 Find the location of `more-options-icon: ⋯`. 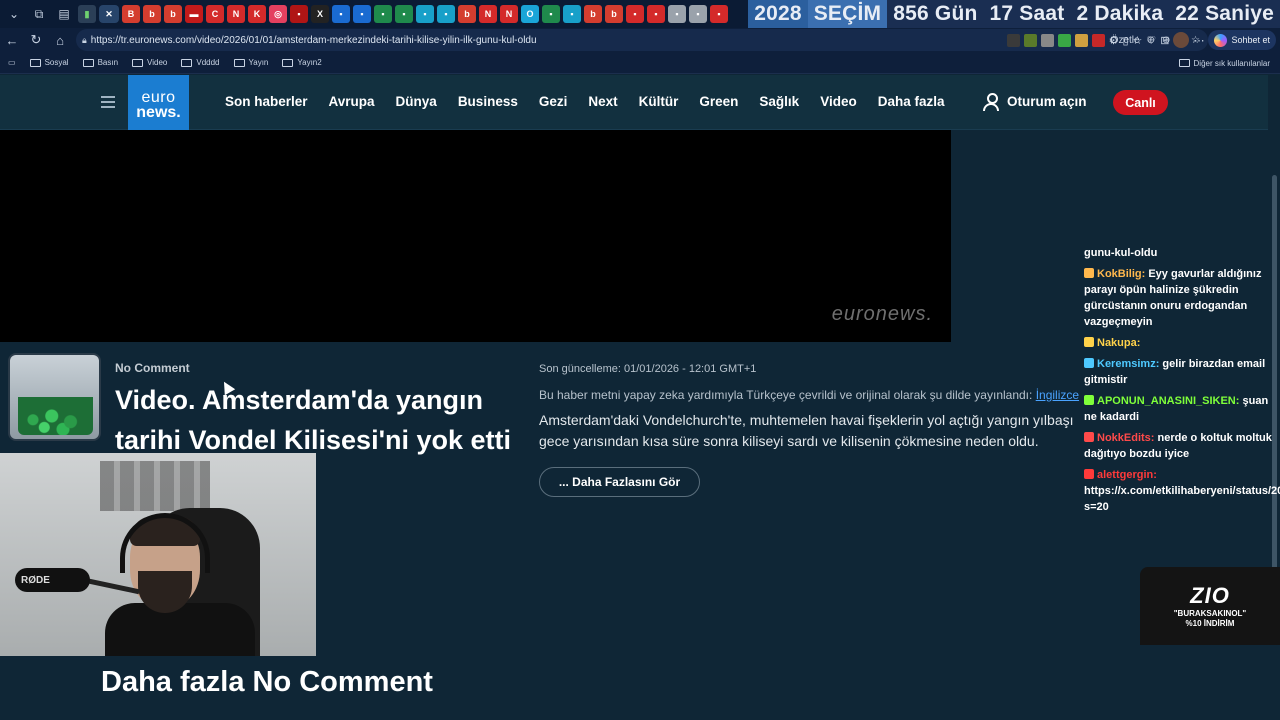

more-options-icon: ⋯ is located at coordinates (1198, 40).